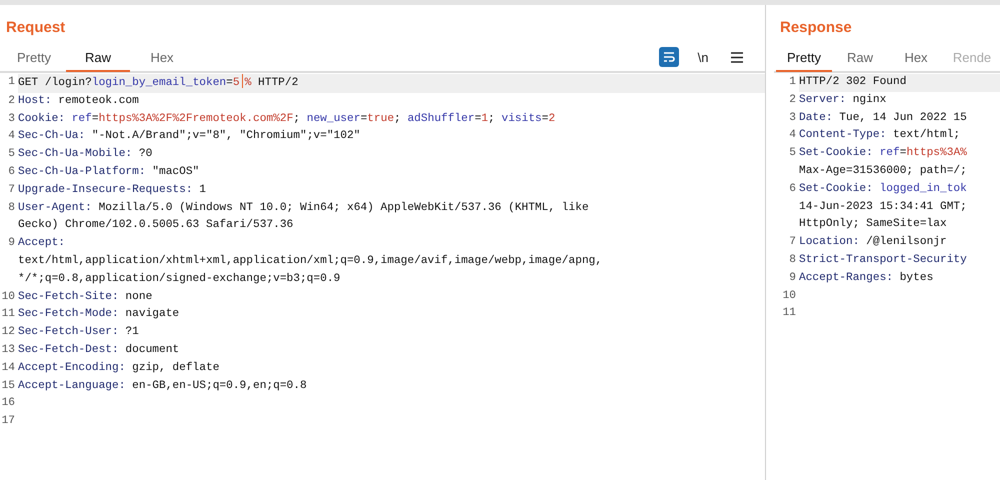  What do you see at coordinates (866, 278) in the screenshot?
I see `code-line: Accept-Ranges: bytes` at bounding box center [866, 278].